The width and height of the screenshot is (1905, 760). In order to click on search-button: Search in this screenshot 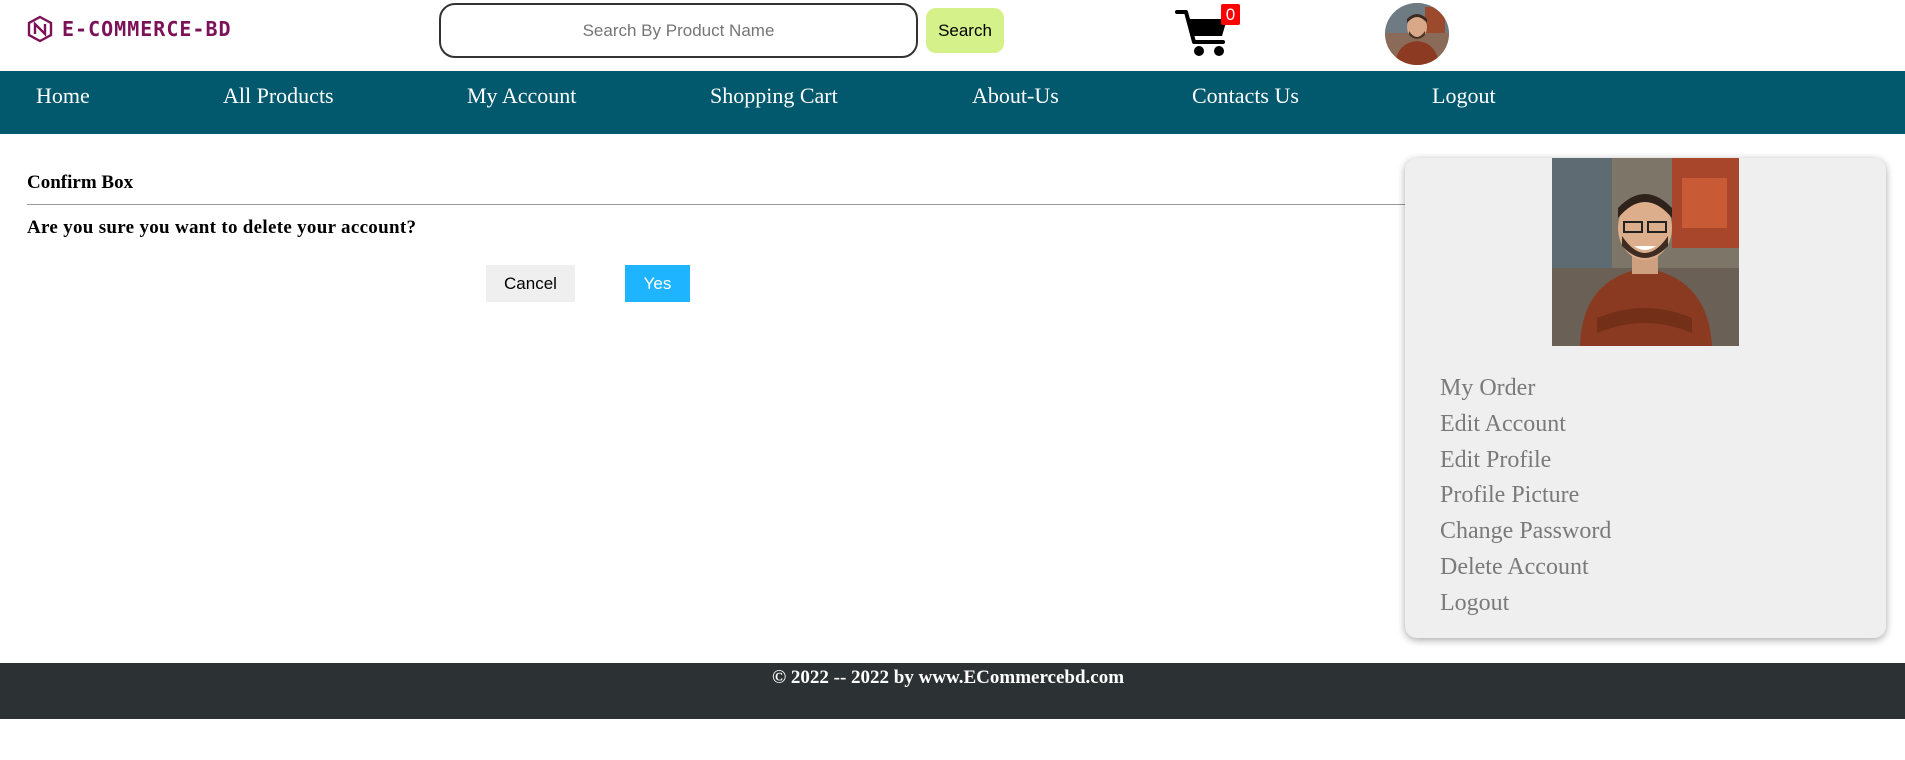, I will do `click(965, 30)`.